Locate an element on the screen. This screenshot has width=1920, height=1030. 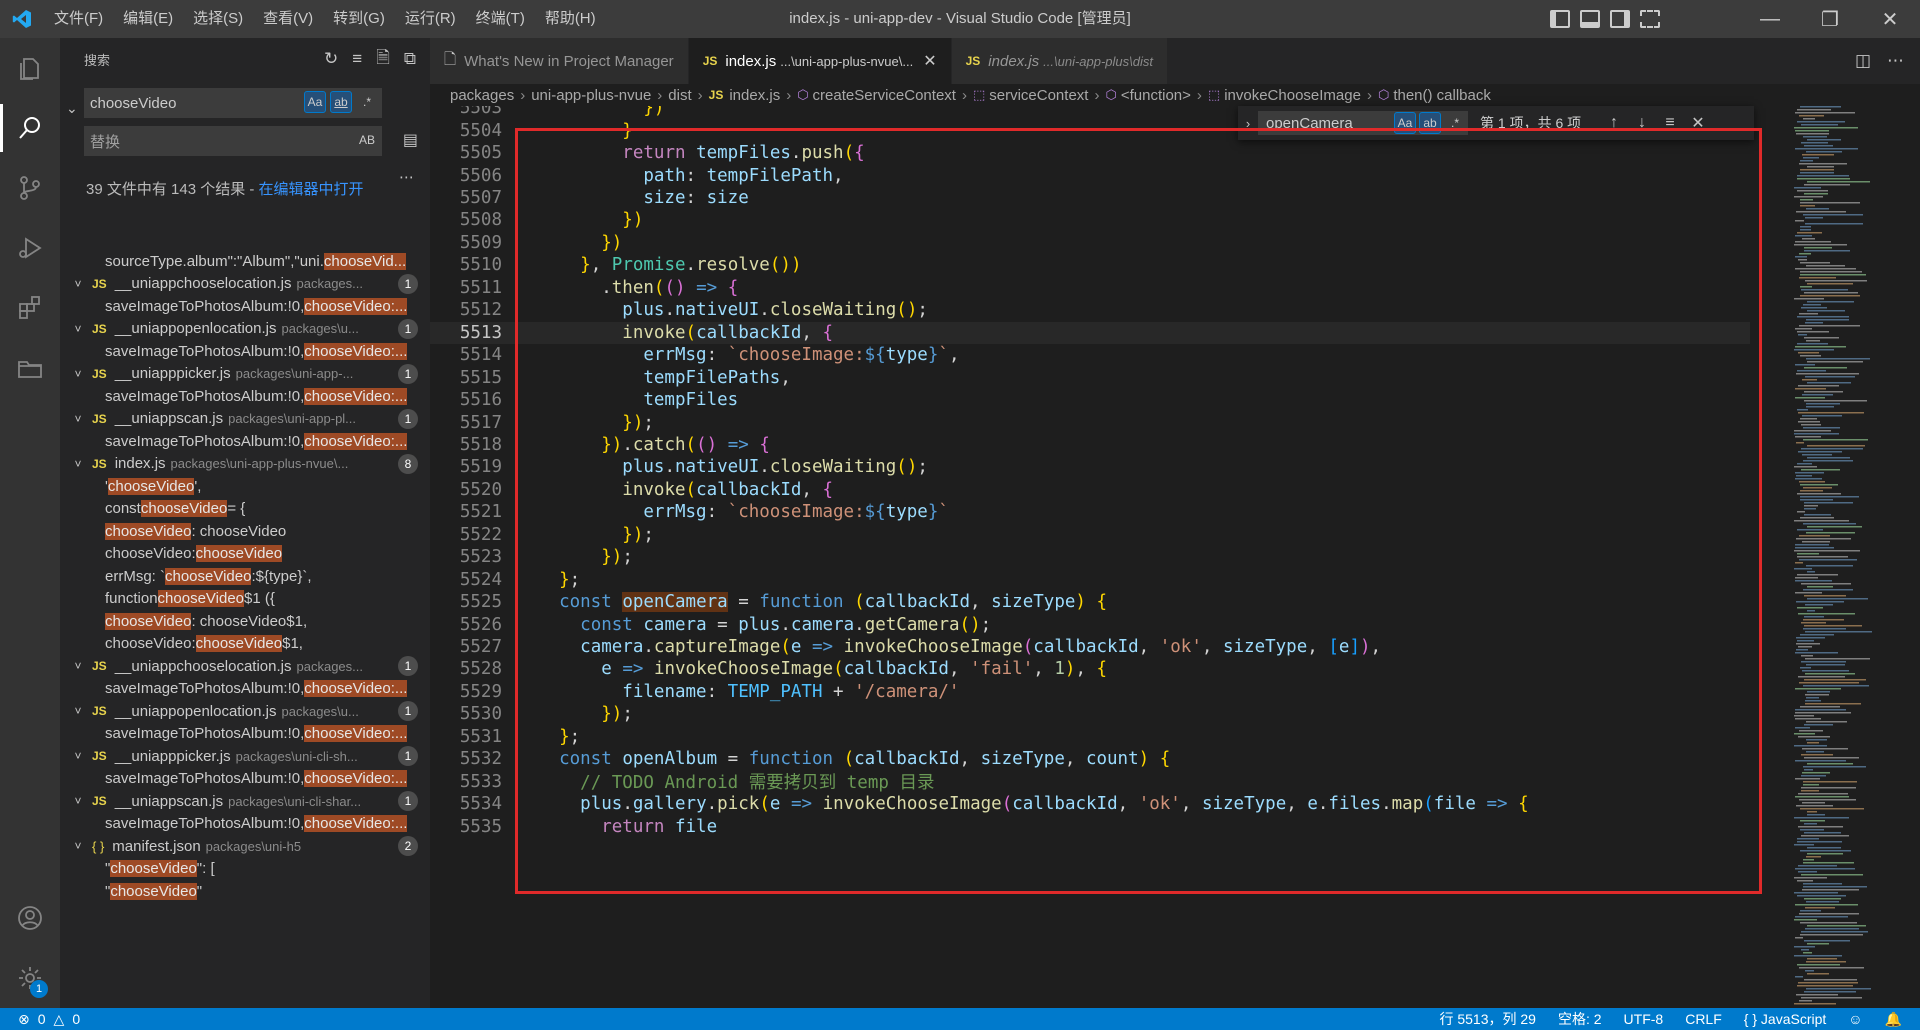
code-line: 5522 }); is located at coordinates (1090, 535).